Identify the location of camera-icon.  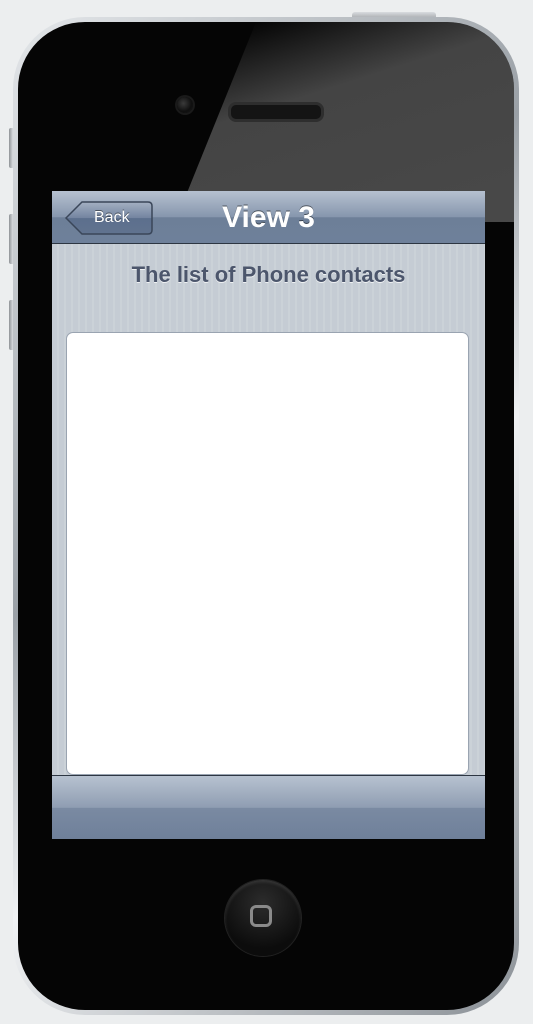
(185, 105).